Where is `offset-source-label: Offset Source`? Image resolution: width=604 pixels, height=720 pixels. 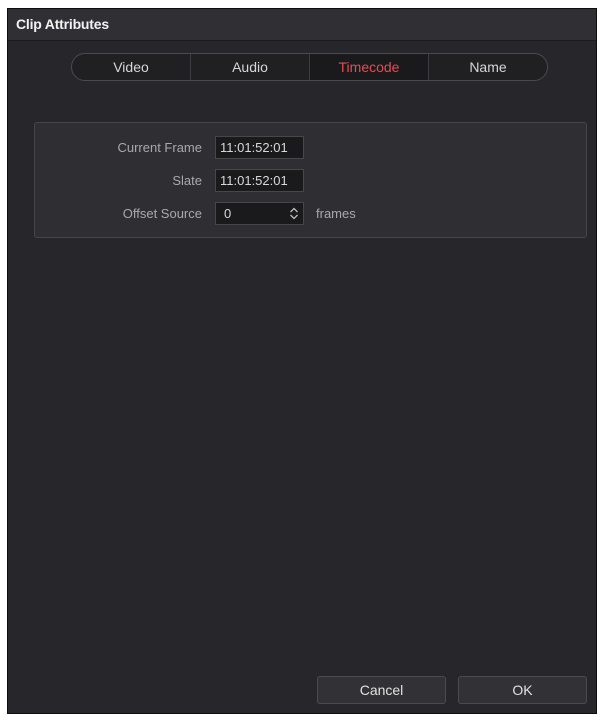 offset-source-label: Offset Source is located at coordinates (162, 213).